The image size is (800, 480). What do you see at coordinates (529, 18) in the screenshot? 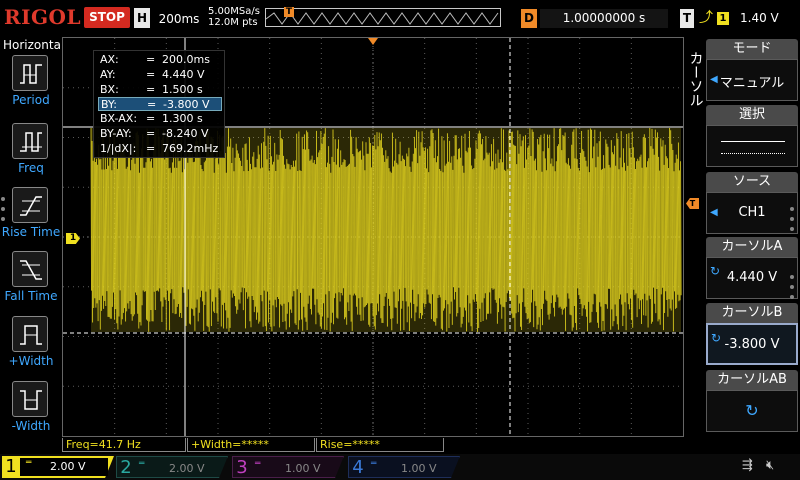
I see `delay-label: D` at bounding box center [529, 18].